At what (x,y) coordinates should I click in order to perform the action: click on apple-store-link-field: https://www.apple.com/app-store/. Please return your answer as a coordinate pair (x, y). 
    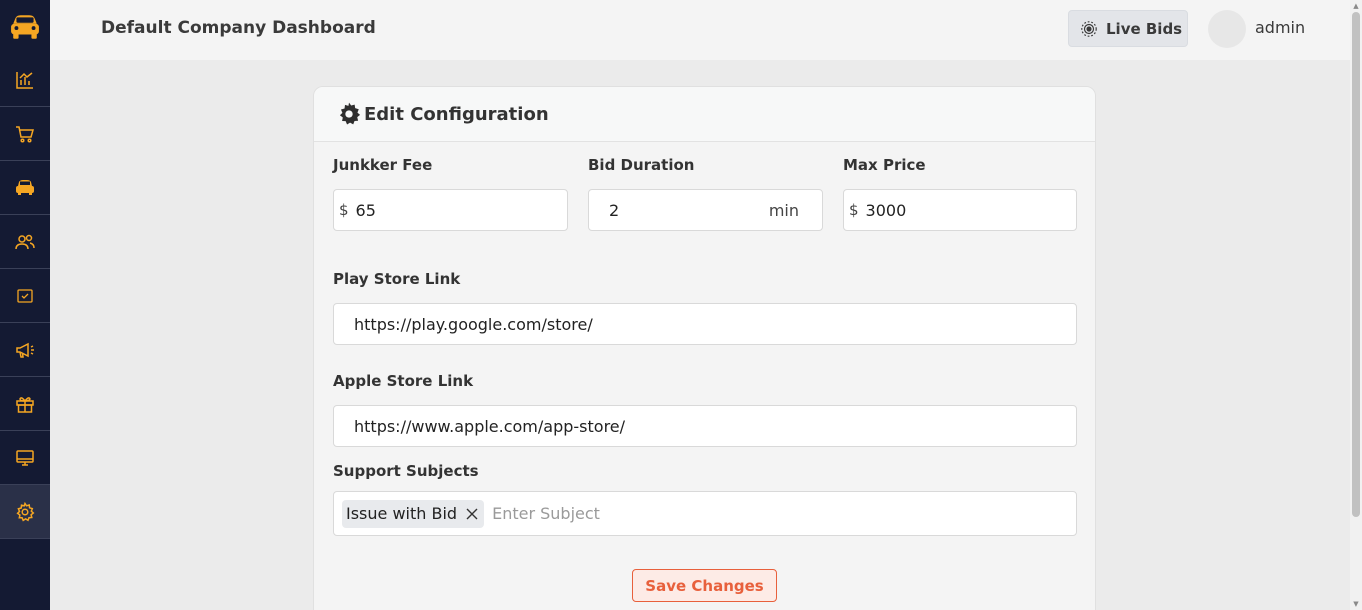
    Looking at the image, I should click on (705, 426).